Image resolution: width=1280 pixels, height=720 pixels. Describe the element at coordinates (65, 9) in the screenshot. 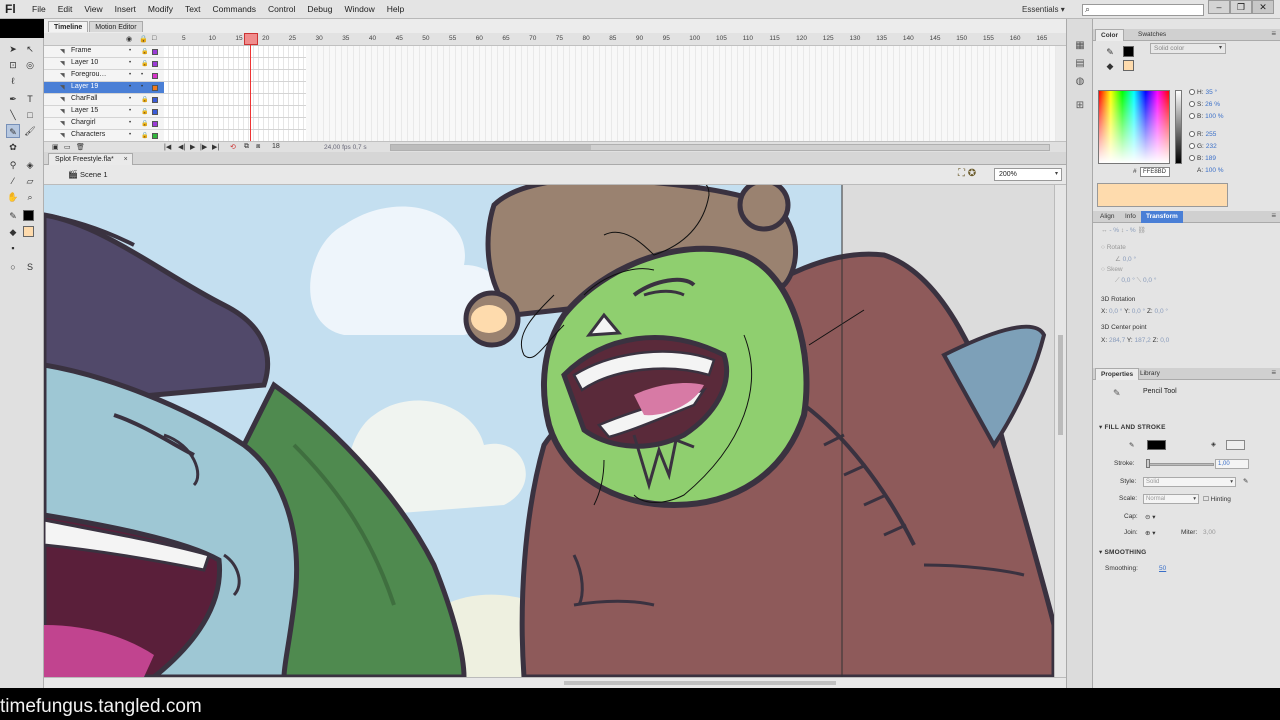

I see `menu-edit: Edit` at that location.